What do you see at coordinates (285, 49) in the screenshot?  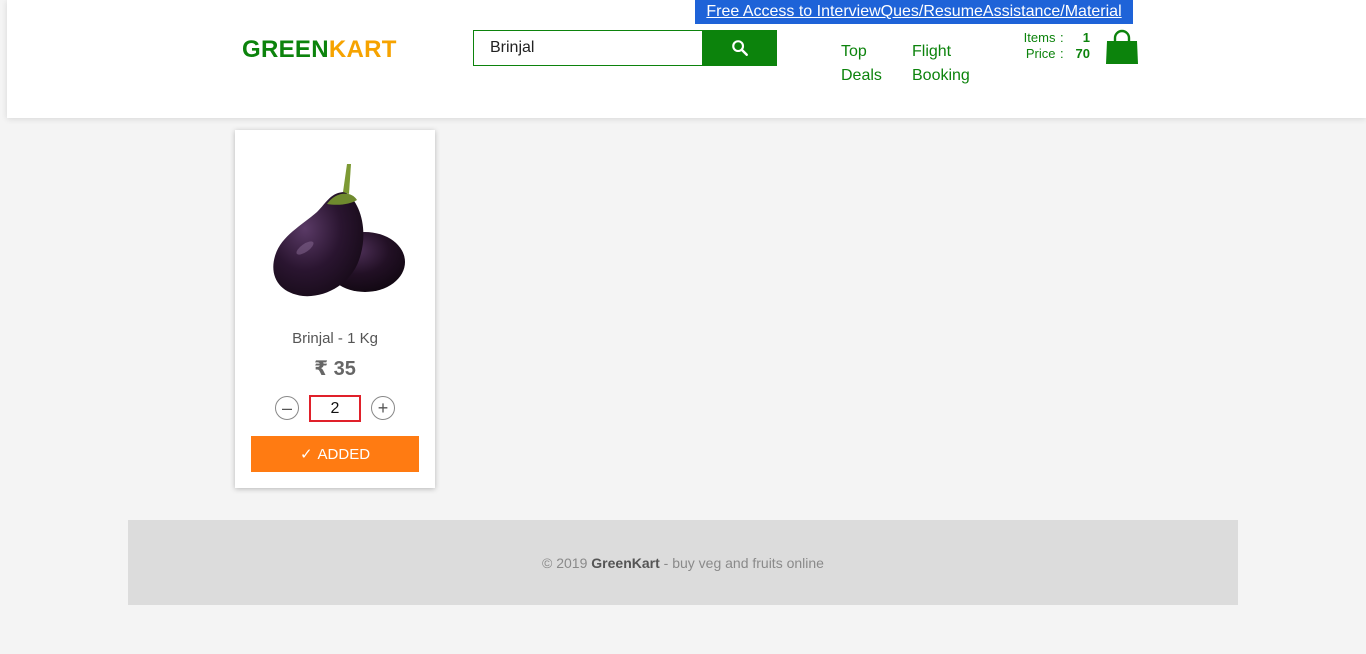 I see `logo-green: GREEN` at bounding box center [285, 49].